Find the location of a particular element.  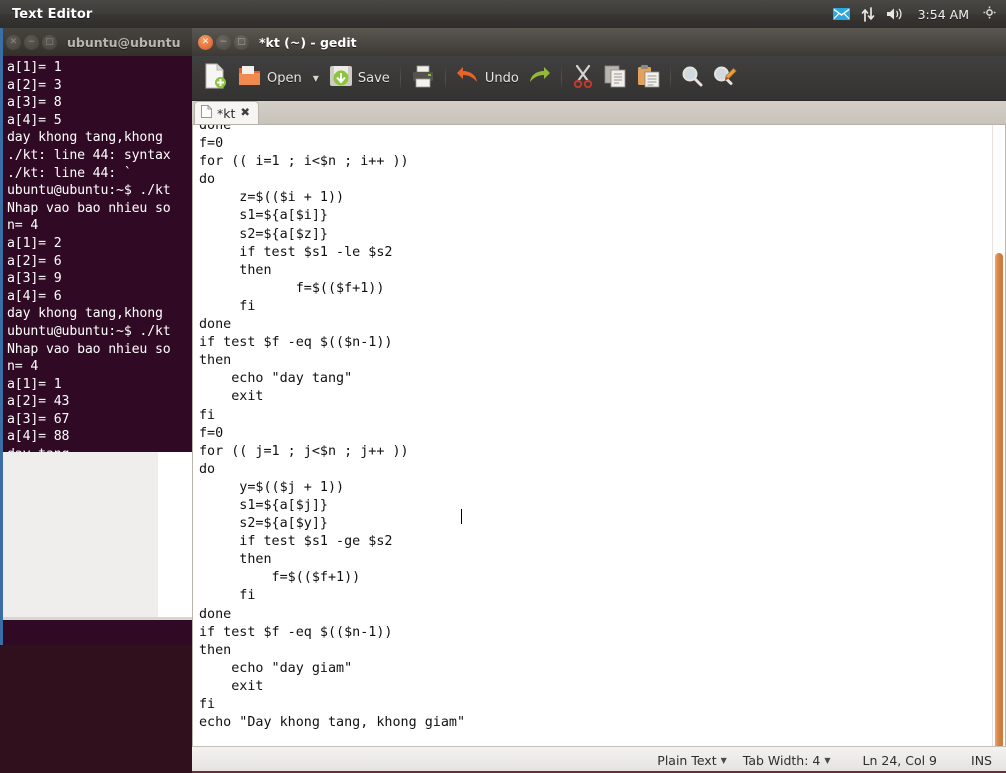

paste-button is located at coordinates (648, 78).